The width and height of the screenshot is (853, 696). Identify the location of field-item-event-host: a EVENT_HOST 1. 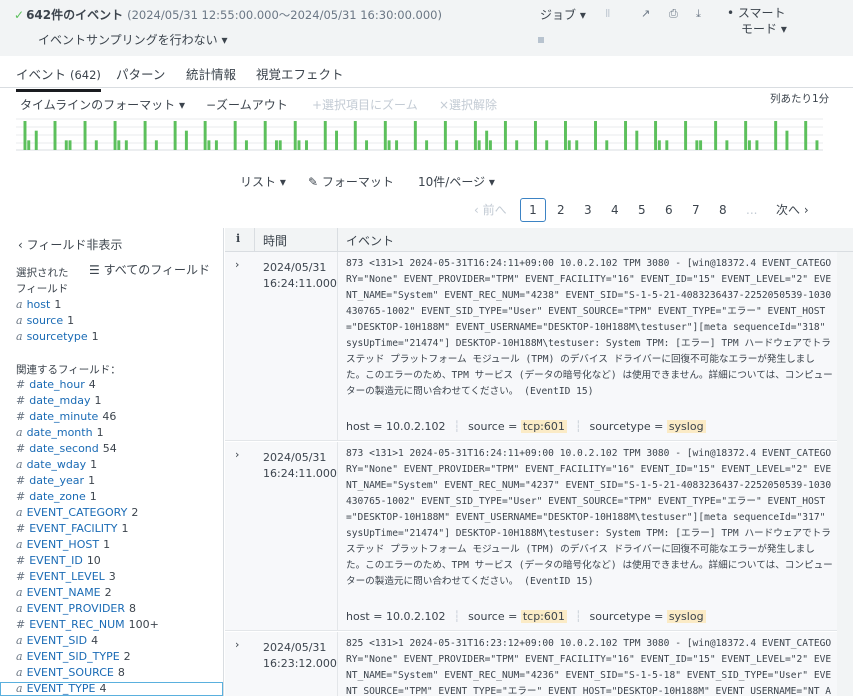
(63, 545).